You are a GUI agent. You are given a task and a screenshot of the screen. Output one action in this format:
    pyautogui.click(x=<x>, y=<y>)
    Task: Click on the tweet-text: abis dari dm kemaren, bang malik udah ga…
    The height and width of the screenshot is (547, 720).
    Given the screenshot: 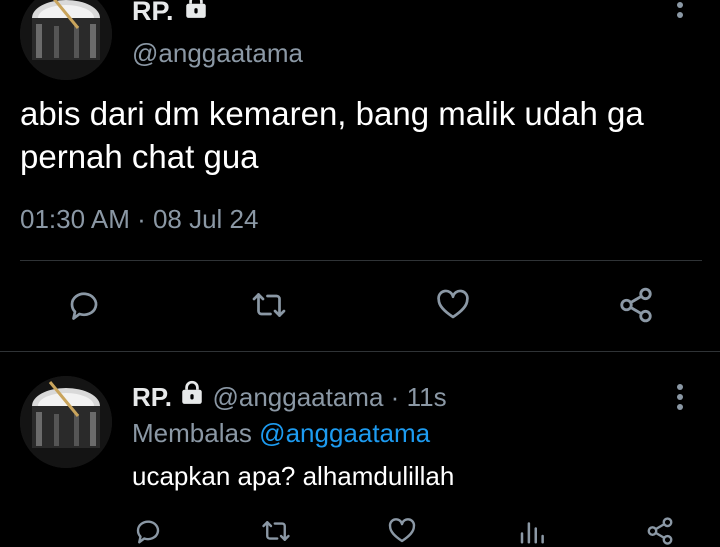 What is the action you would take?
    pyautogui.click(x=332, y=135)
    